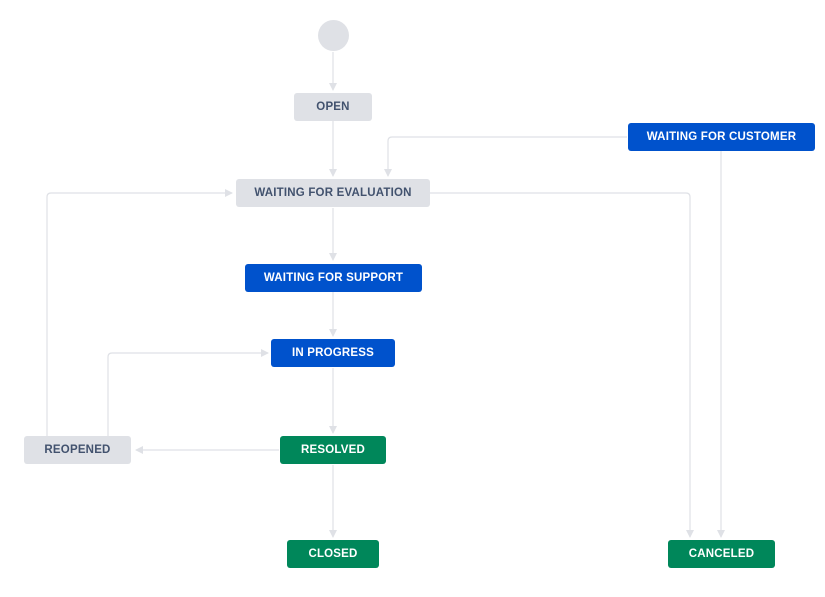 The width and height of the screenshot is (825, 597). I want to click on status-in-progress: IN PROGRESS, so click(333, 353).